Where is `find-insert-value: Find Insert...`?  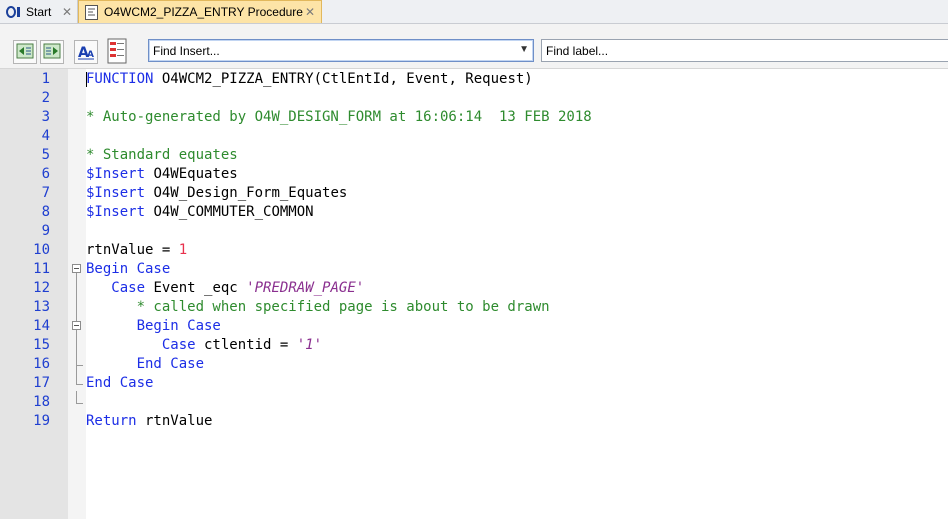 find-insert-value: Find Insert... is located at coordinates (186, 51).